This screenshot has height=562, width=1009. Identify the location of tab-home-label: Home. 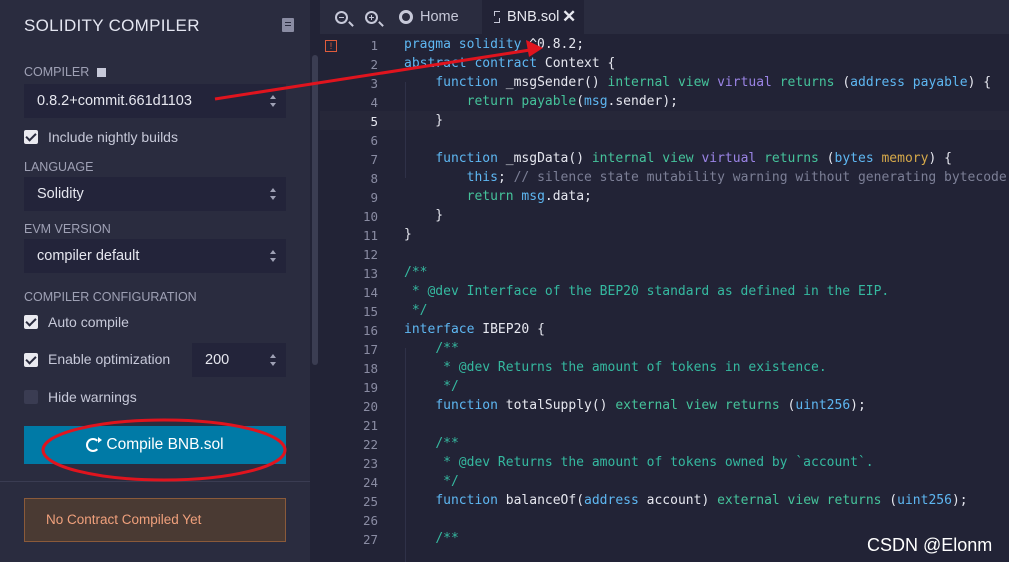
(439, 17).